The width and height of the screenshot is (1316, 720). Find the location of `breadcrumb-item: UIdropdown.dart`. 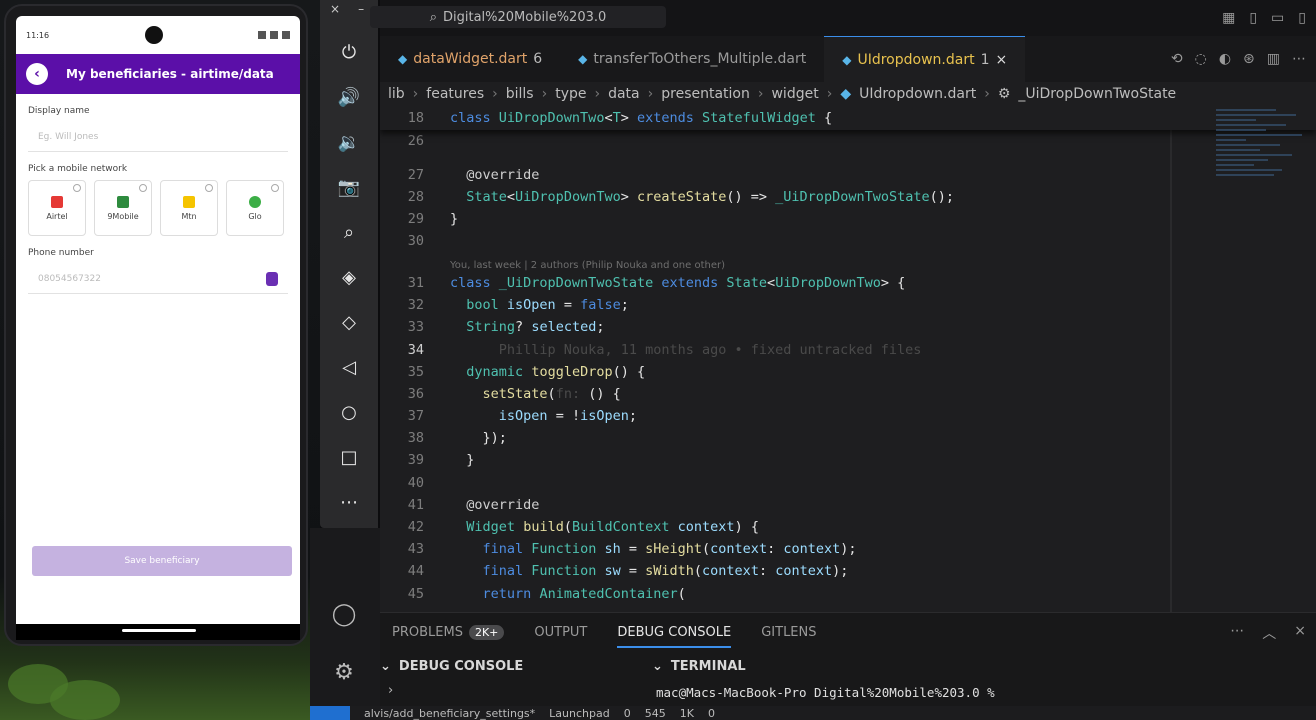

breadcrumb-item: UIdropdown.dart is located at coordinates (917, 94).